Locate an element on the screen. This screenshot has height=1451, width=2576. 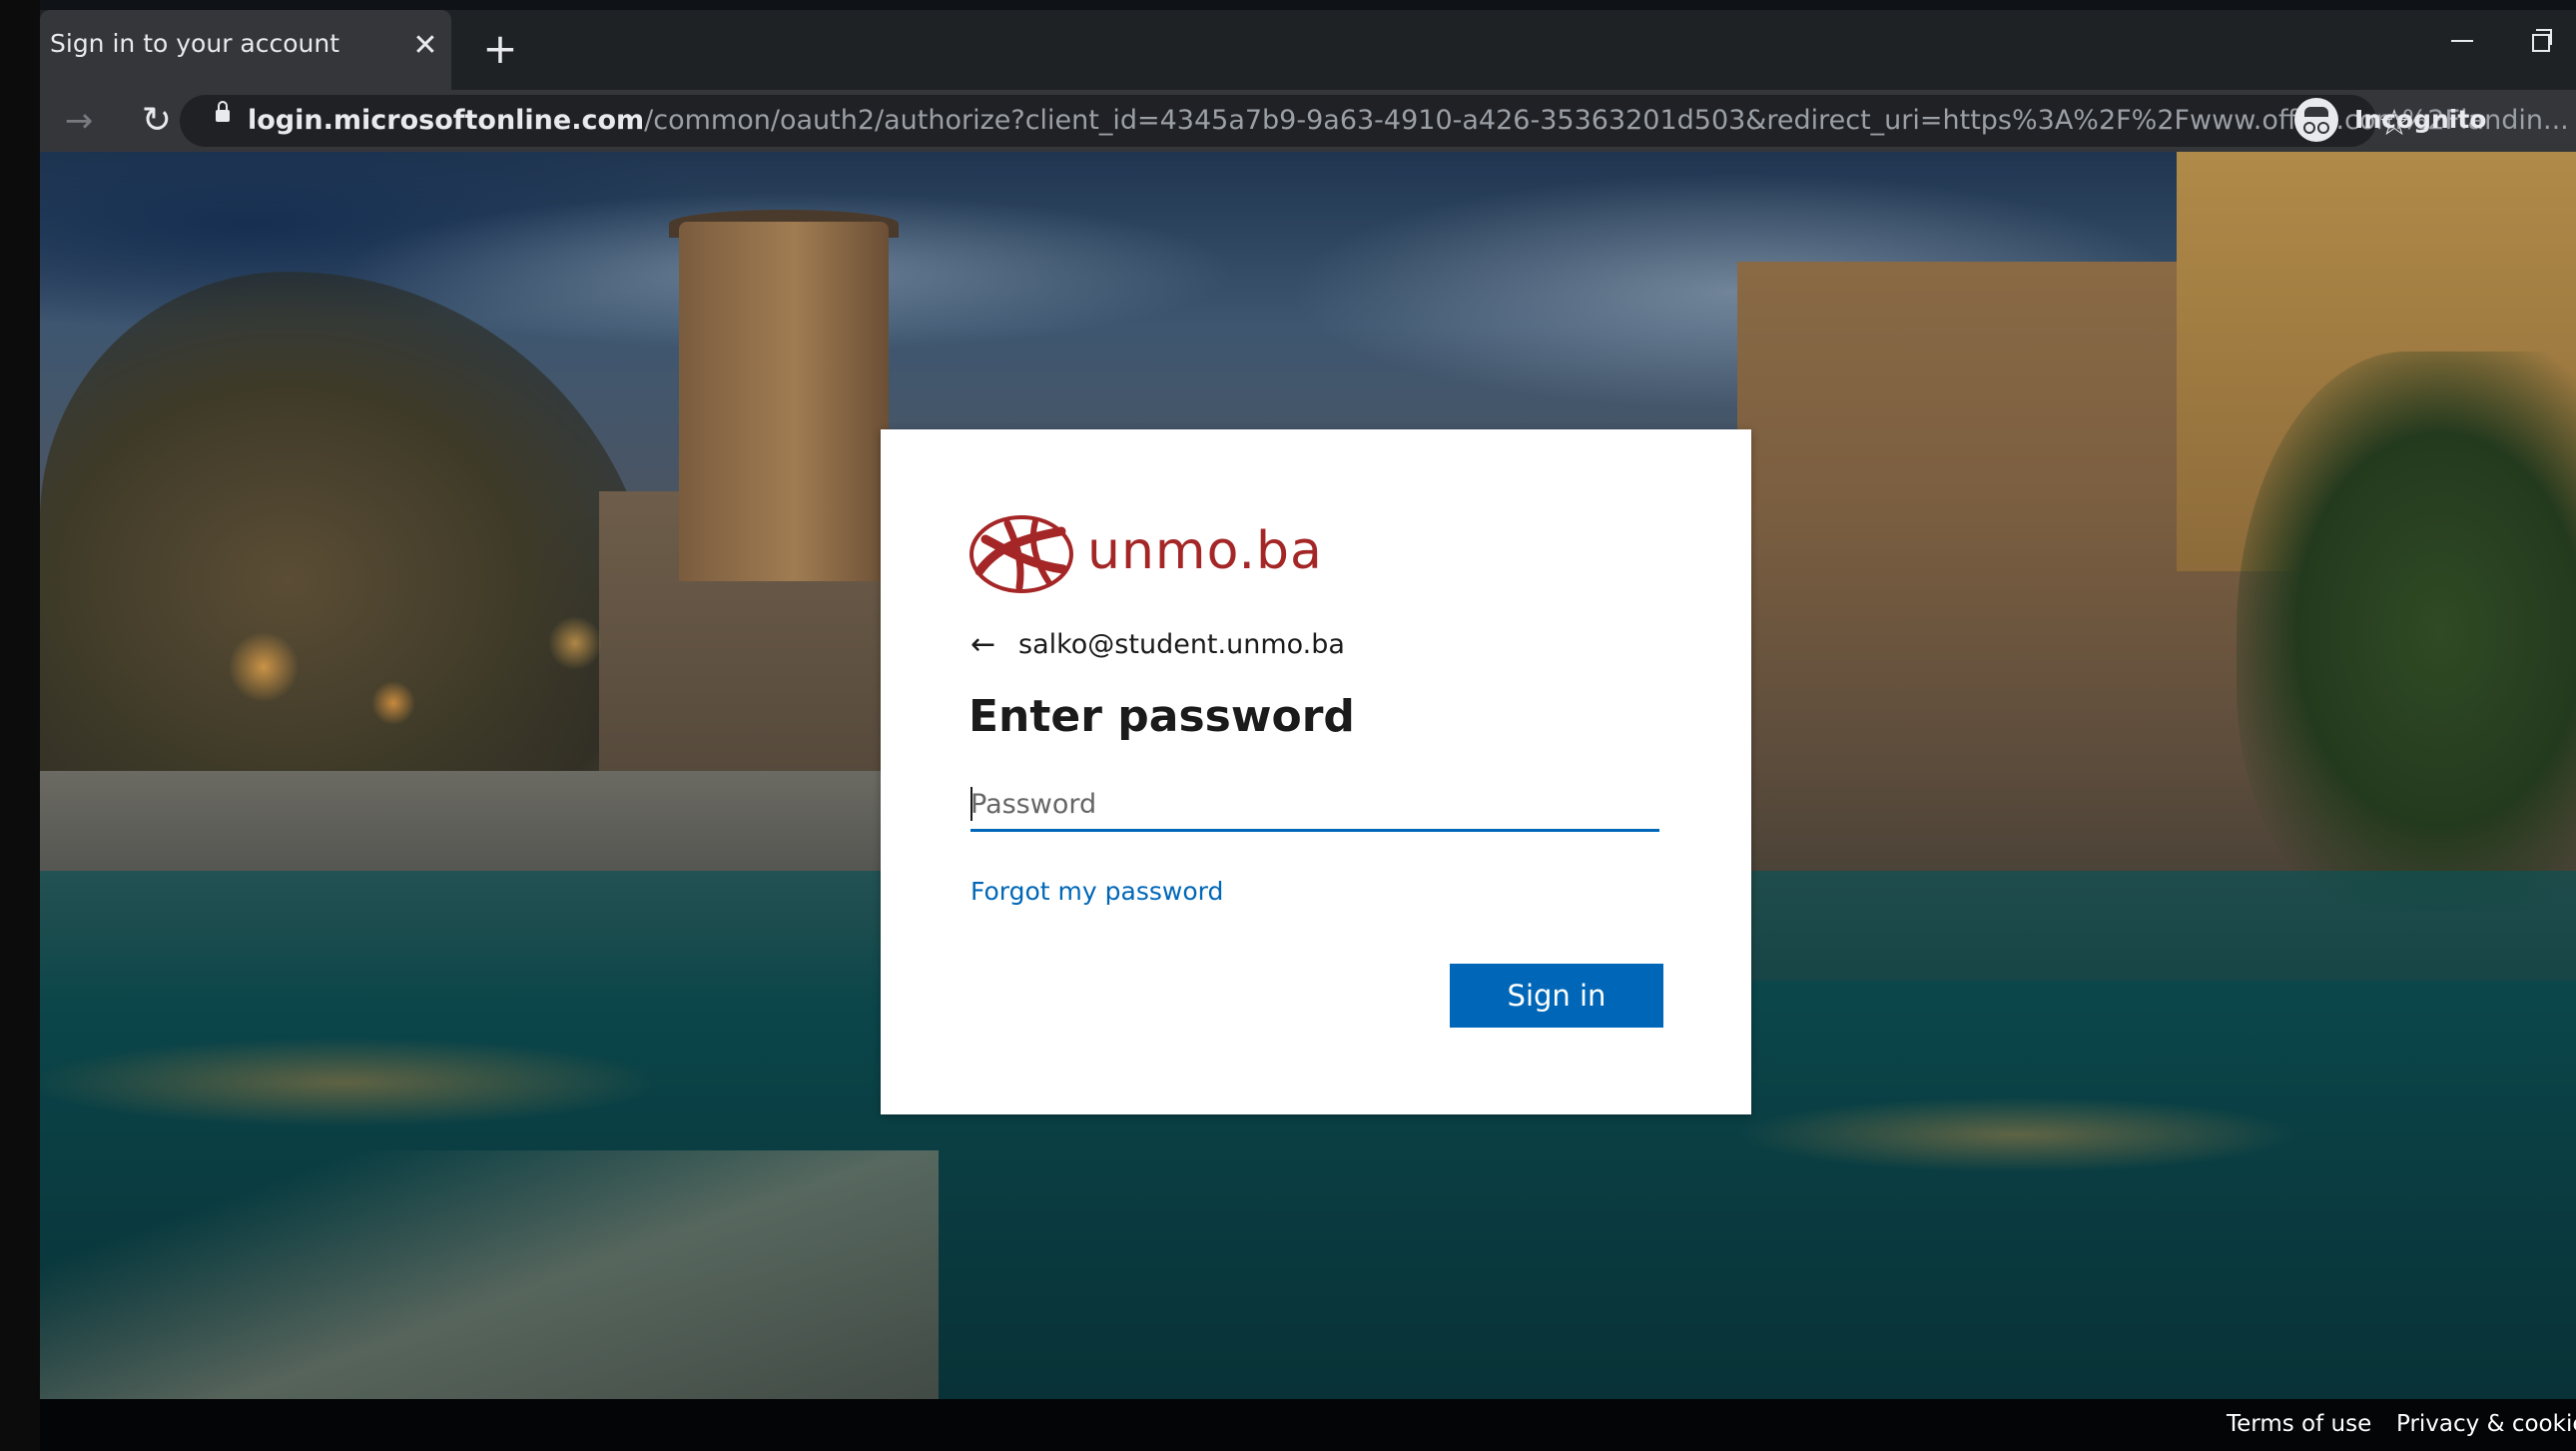
window-top-edge is located at coordinates (1308, 5).